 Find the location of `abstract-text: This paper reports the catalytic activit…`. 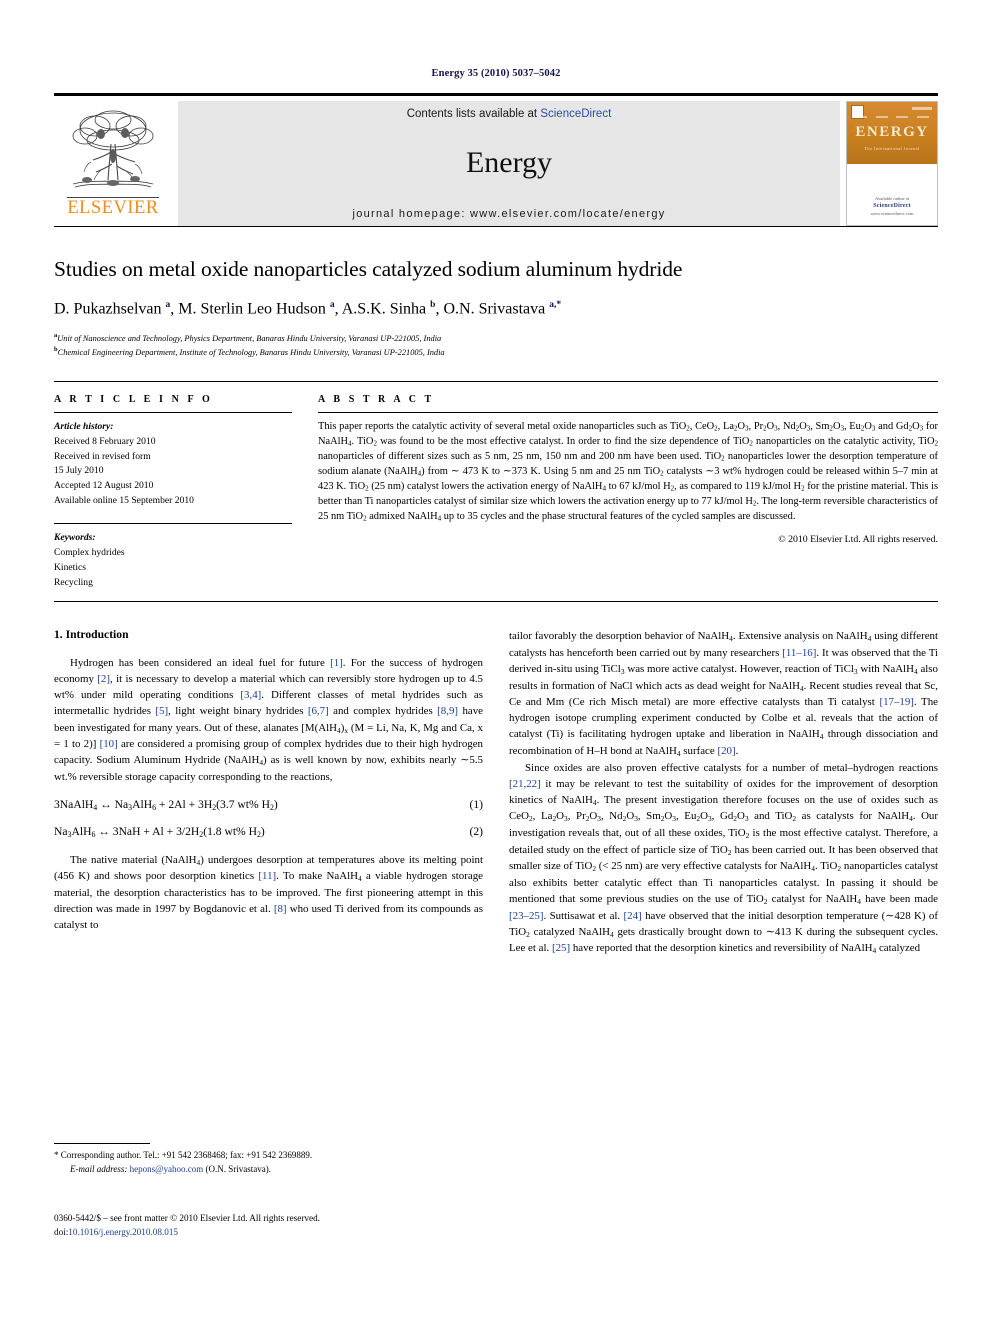

abstract-text: This paper reports the catalytic activit… is located at coordinates (628, 471).